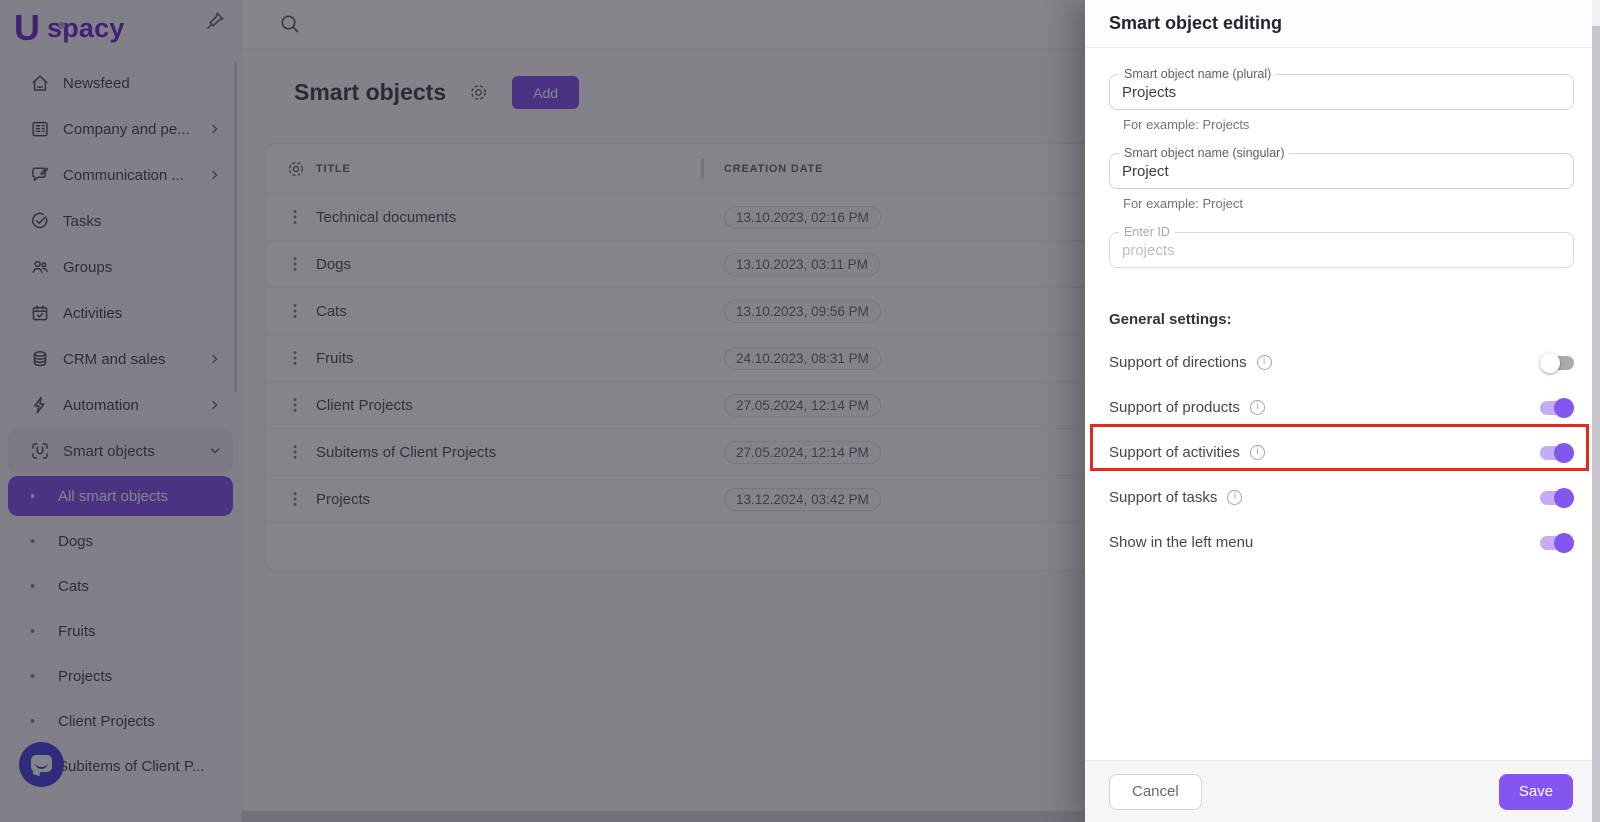 The height and width of the screenshot is (822, 1600). Describe the element at coordinates (1204, 153) in the screenshot. I see `field-label: Smart object name (singular)` at that location.